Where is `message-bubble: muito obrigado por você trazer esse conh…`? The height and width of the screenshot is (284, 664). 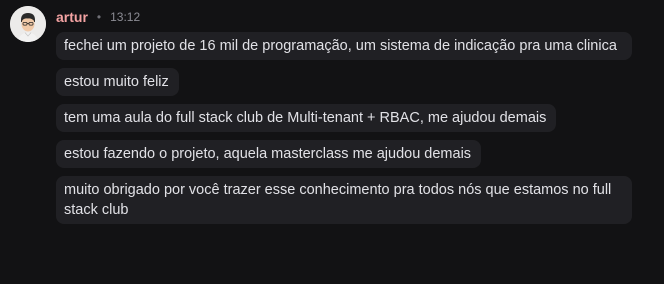 message-bubble: muito obrigado por você trazer esse conh… is located at coordinates (344, 200).